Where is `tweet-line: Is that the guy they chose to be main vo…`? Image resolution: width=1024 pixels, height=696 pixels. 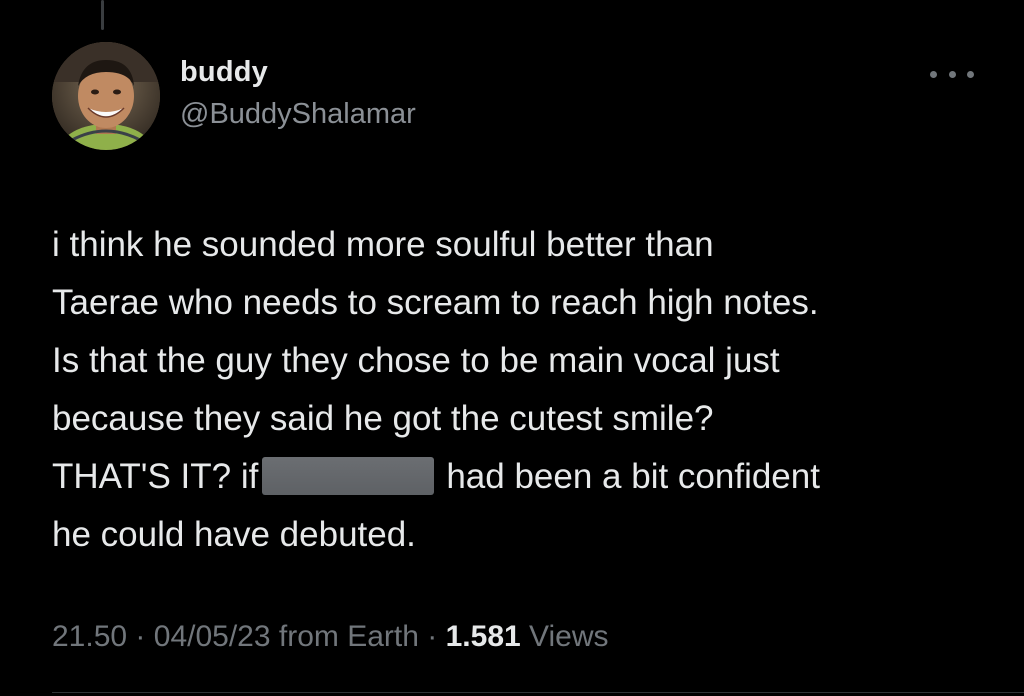 tweet-line: Is that the guy they chose to be main vo… is located at coordinates (416, 360).